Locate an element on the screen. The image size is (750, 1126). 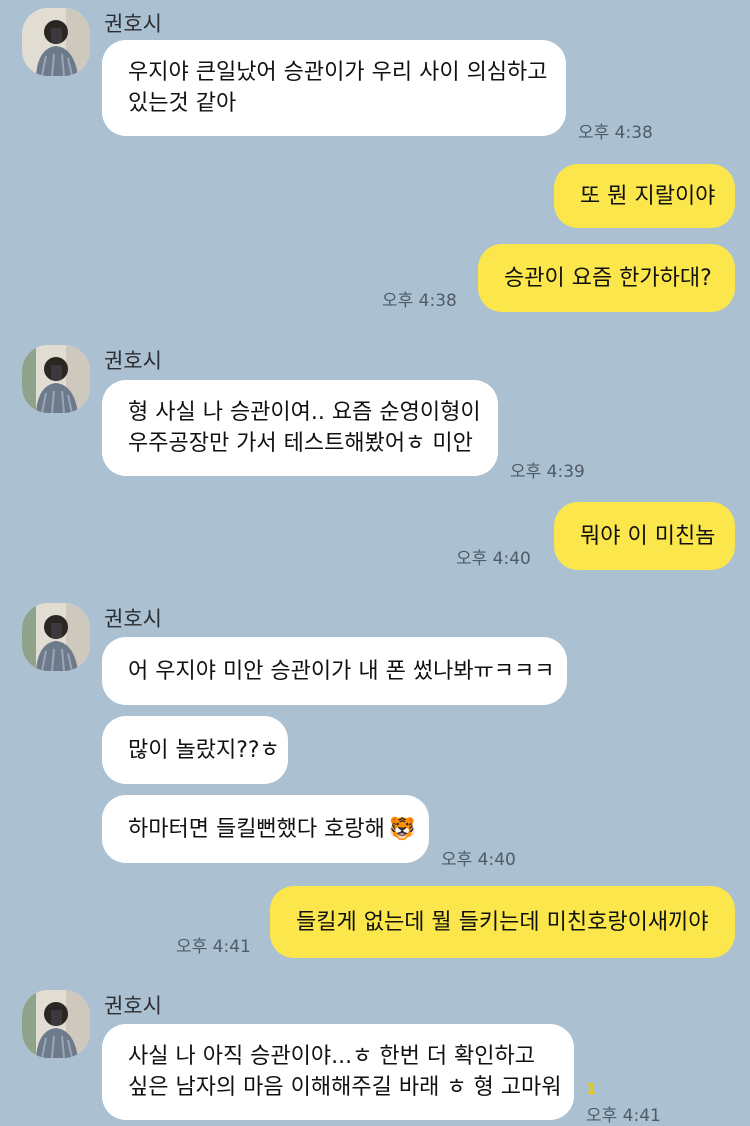
message-bubble: 승관이 요즘 한가하대? is located at coordinates (606, 278).